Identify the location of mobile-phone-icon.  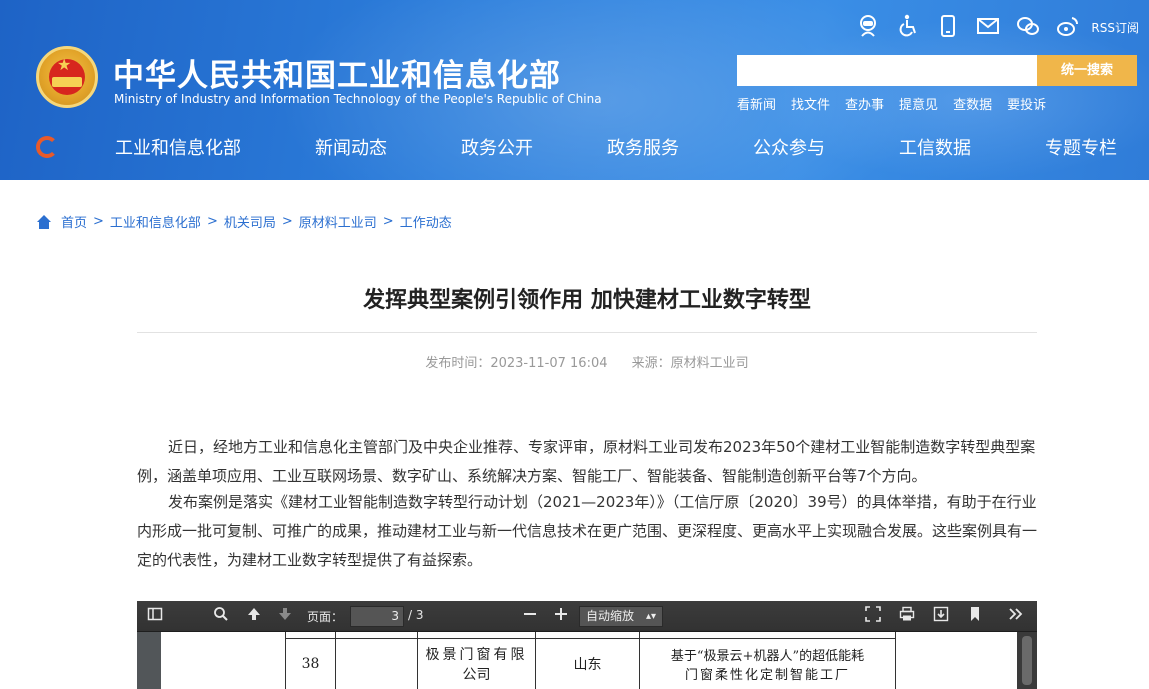
(948, 27).